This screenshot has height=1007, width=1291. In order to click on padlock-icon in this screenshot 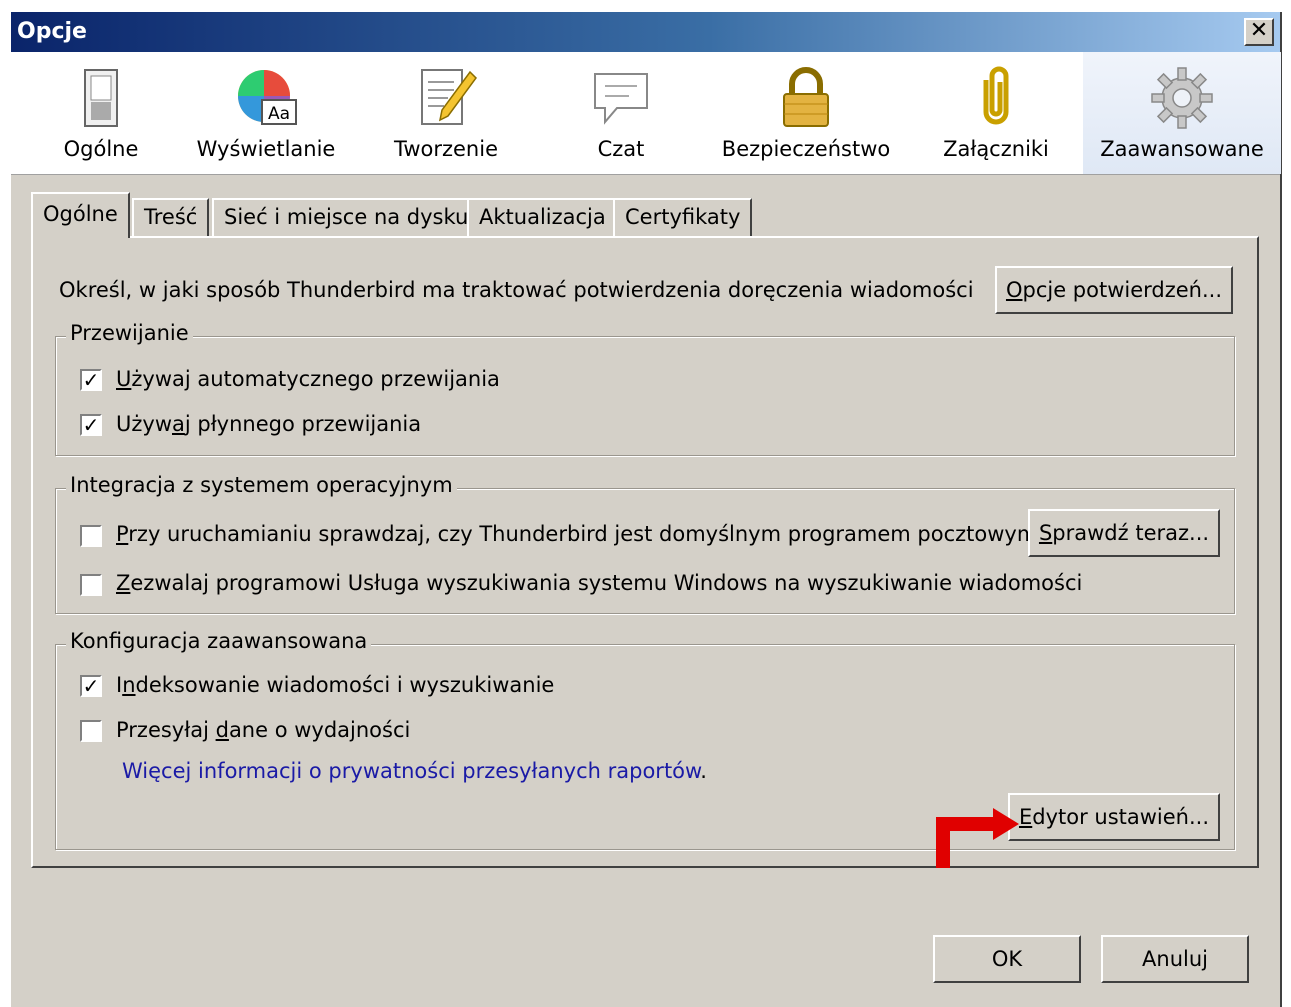, I will do `click(806, 97)`.